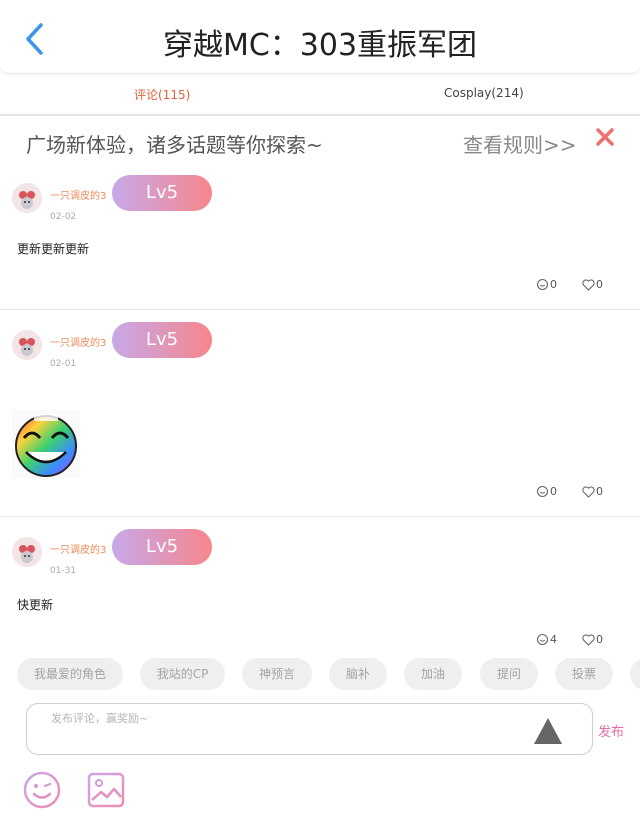  I want to click on banner-text: 广场新体验，诸多话题等你探索~, so click(174, 145).